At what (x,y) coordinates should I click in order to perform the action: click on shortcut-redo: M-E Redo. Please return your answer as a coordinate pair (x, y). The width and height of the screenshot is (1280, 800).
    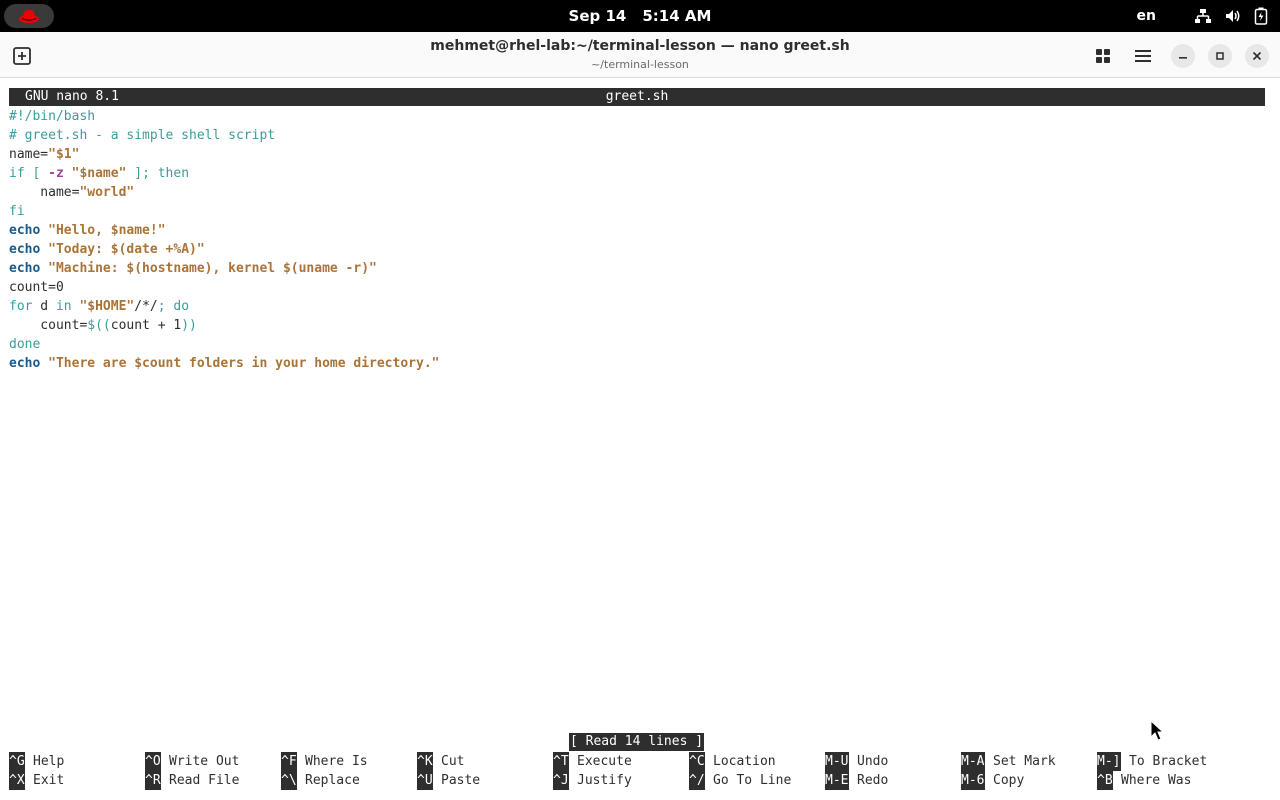
    Looking at the image, I should click on (856, 780).